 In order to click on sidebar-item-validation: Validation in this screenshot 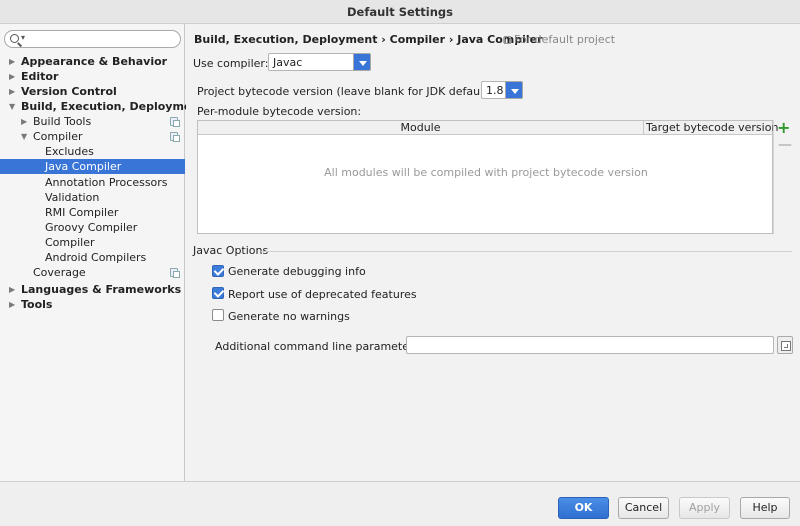, I will do `click(92, 197)`.